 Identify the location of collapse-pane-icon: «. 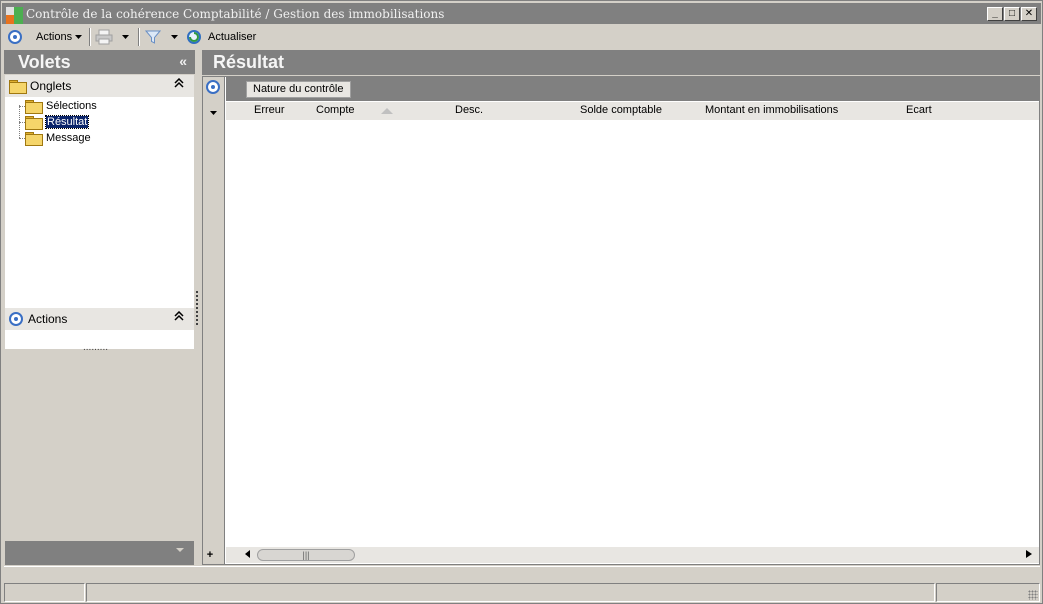
(183, 61).